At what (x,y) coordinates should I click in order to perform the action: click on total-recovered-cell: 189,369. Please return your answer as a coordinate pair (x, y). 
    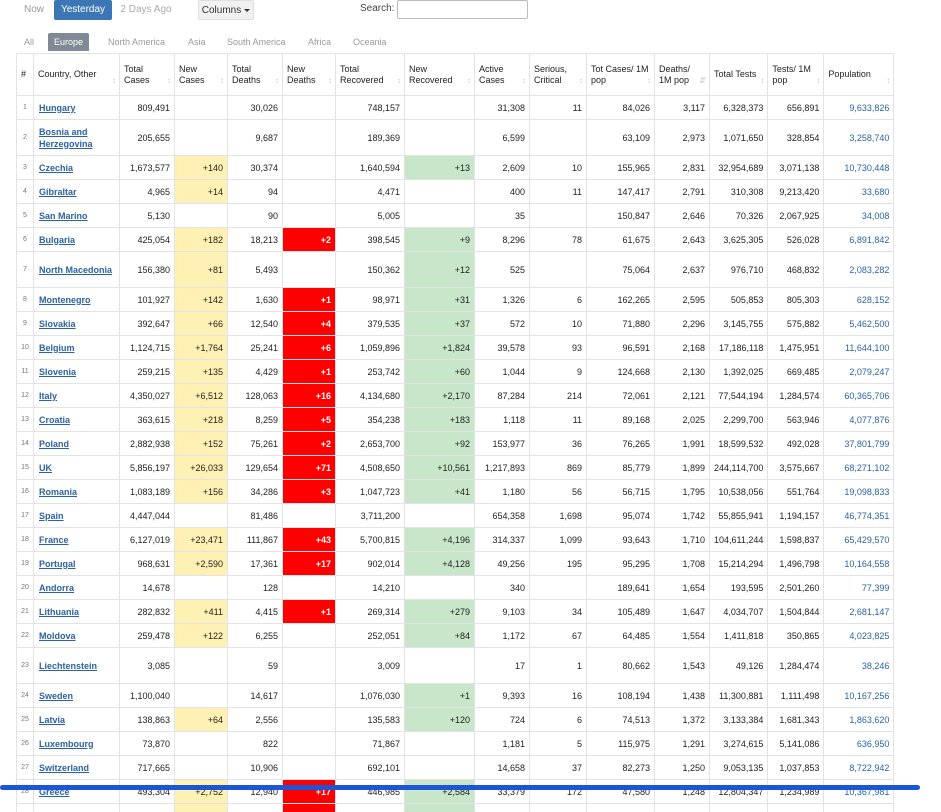
    Looking at the image, I should click on (370, 137).